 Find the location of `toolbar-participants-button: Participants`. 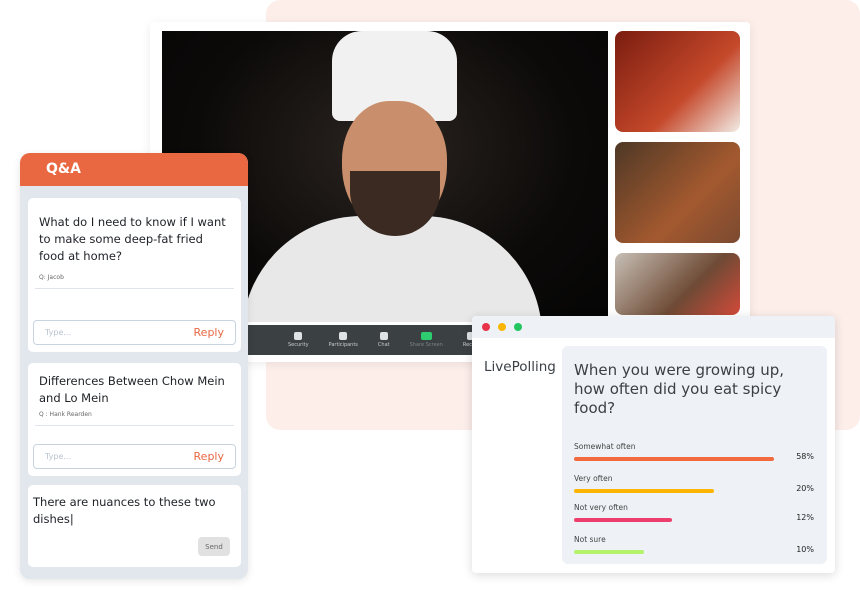

toolbar-participants-button: Participants is located at coordinates (343, 340).